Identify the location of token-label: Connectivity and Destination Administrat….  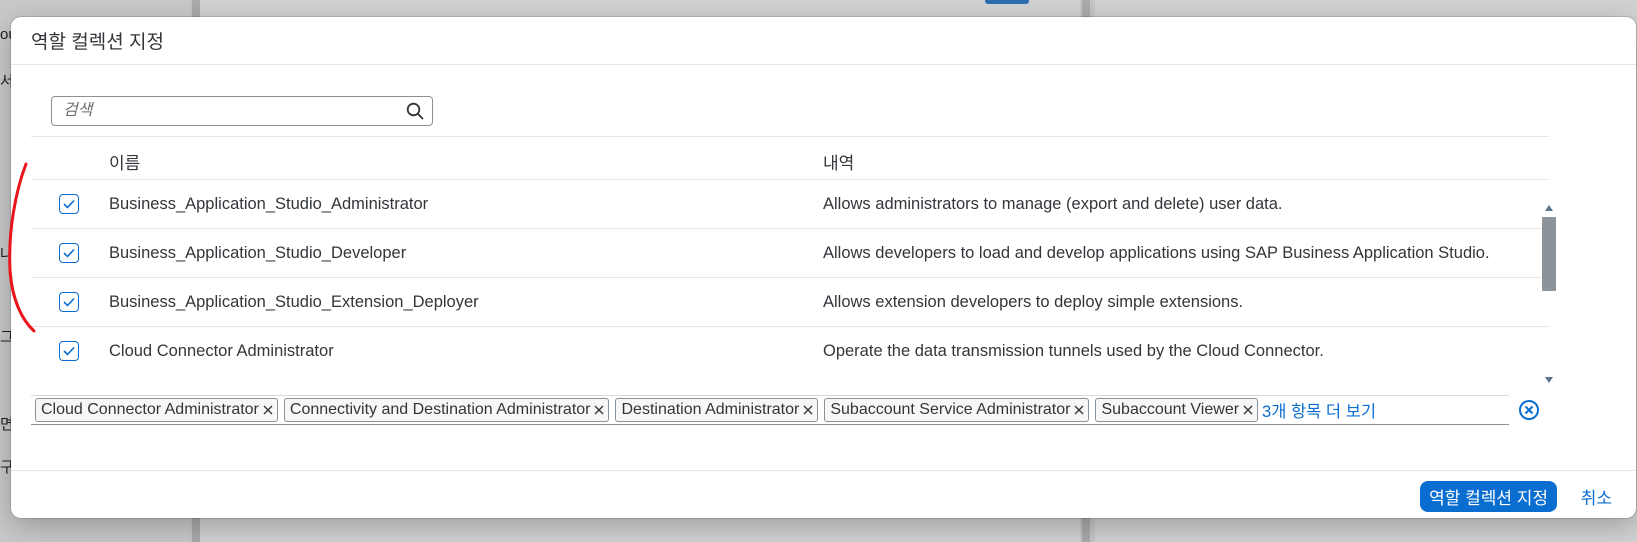
(440, 409).